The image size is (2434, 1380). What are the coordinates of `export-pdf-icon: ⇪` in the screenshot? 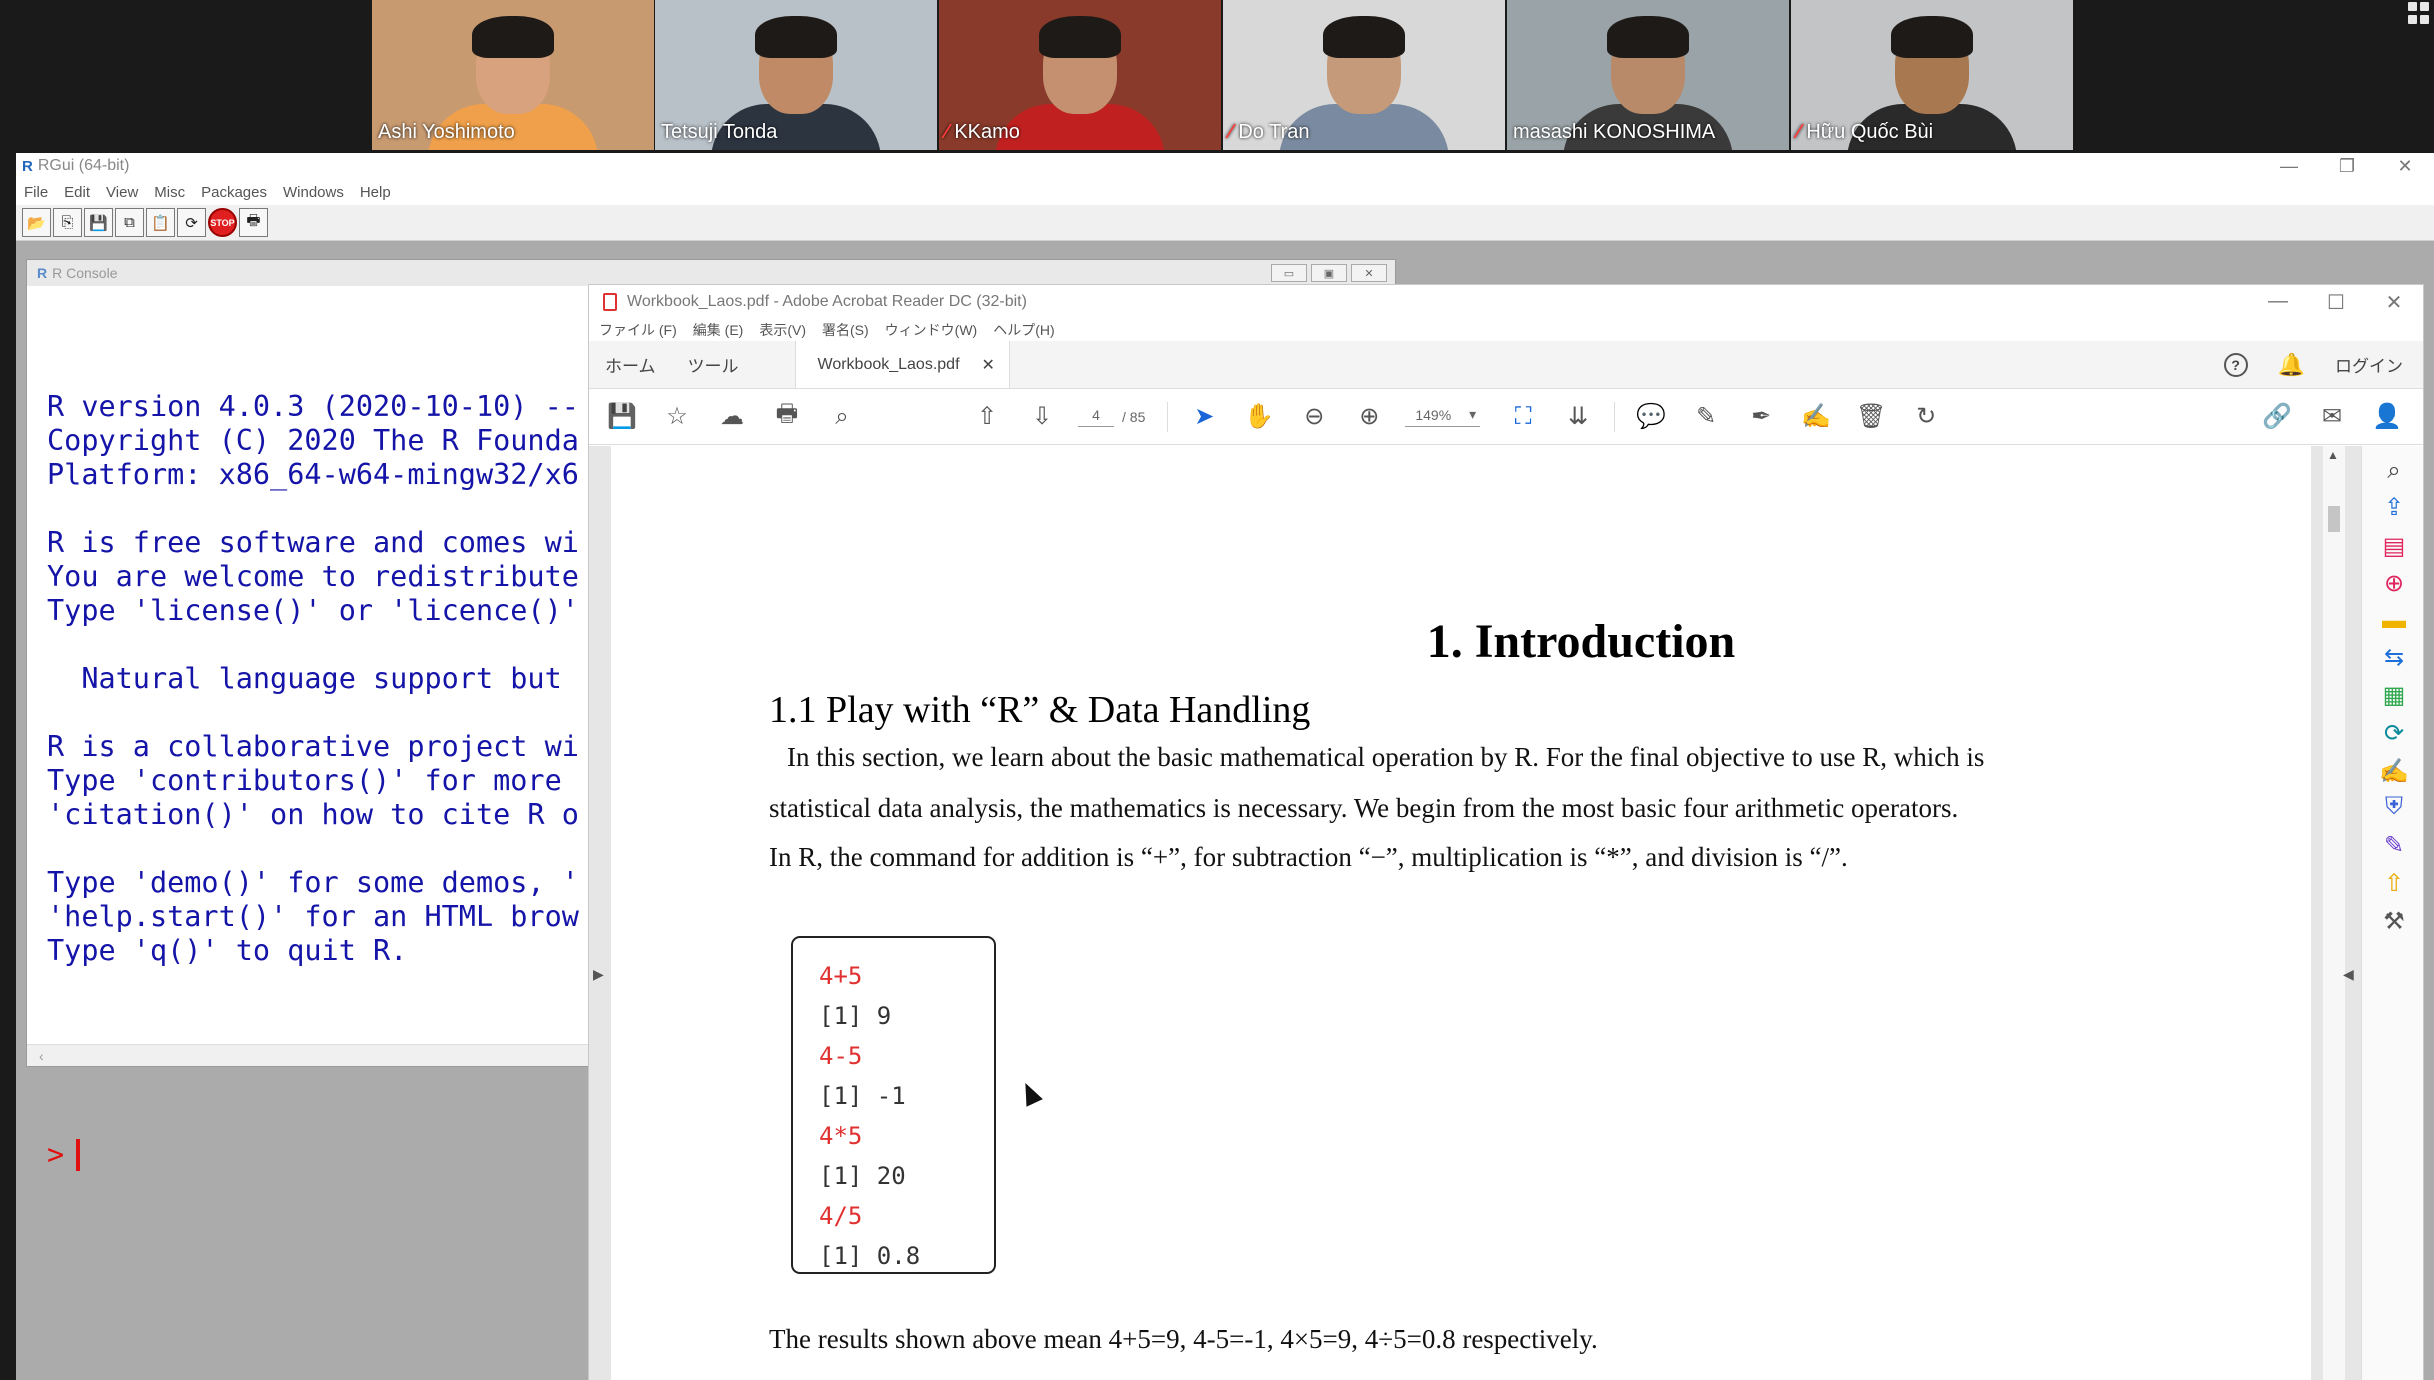 It's located at (2394, 507).